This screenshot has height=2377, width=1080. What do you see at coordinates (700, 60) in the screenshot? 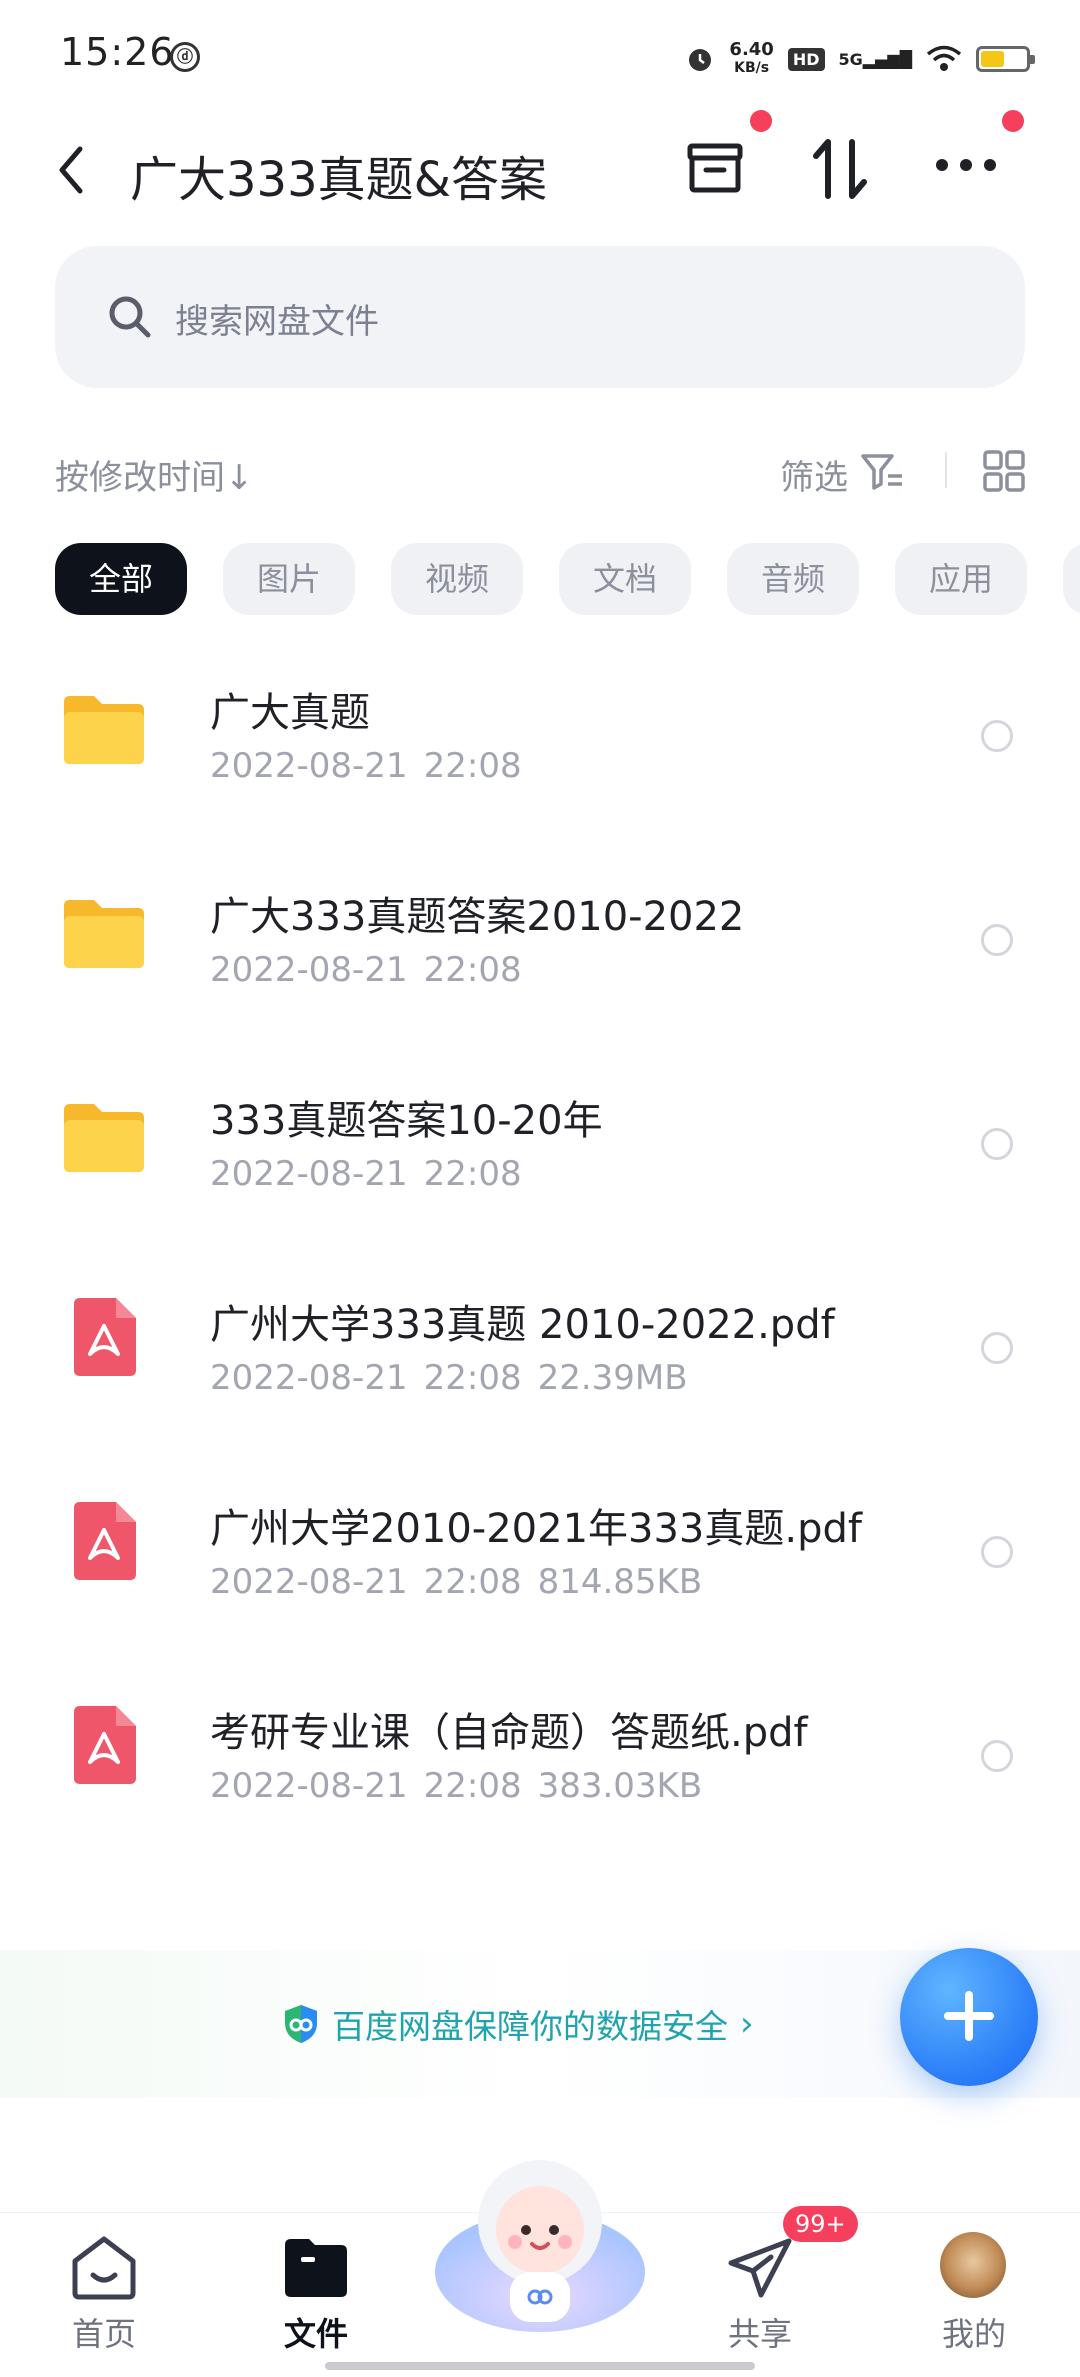
I see `alarm-icon` at bounding box center [700, 60].